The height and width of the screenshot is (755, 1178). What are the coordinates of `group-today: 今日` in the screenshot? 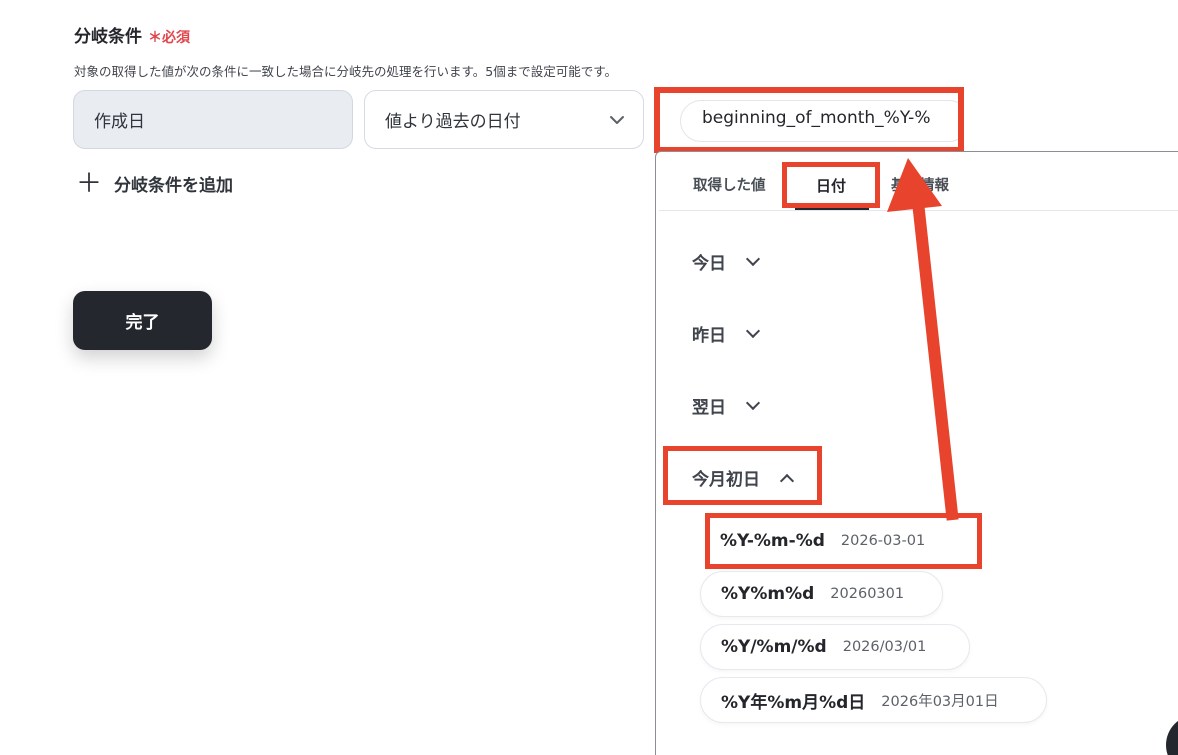 It's located at (726, 261).